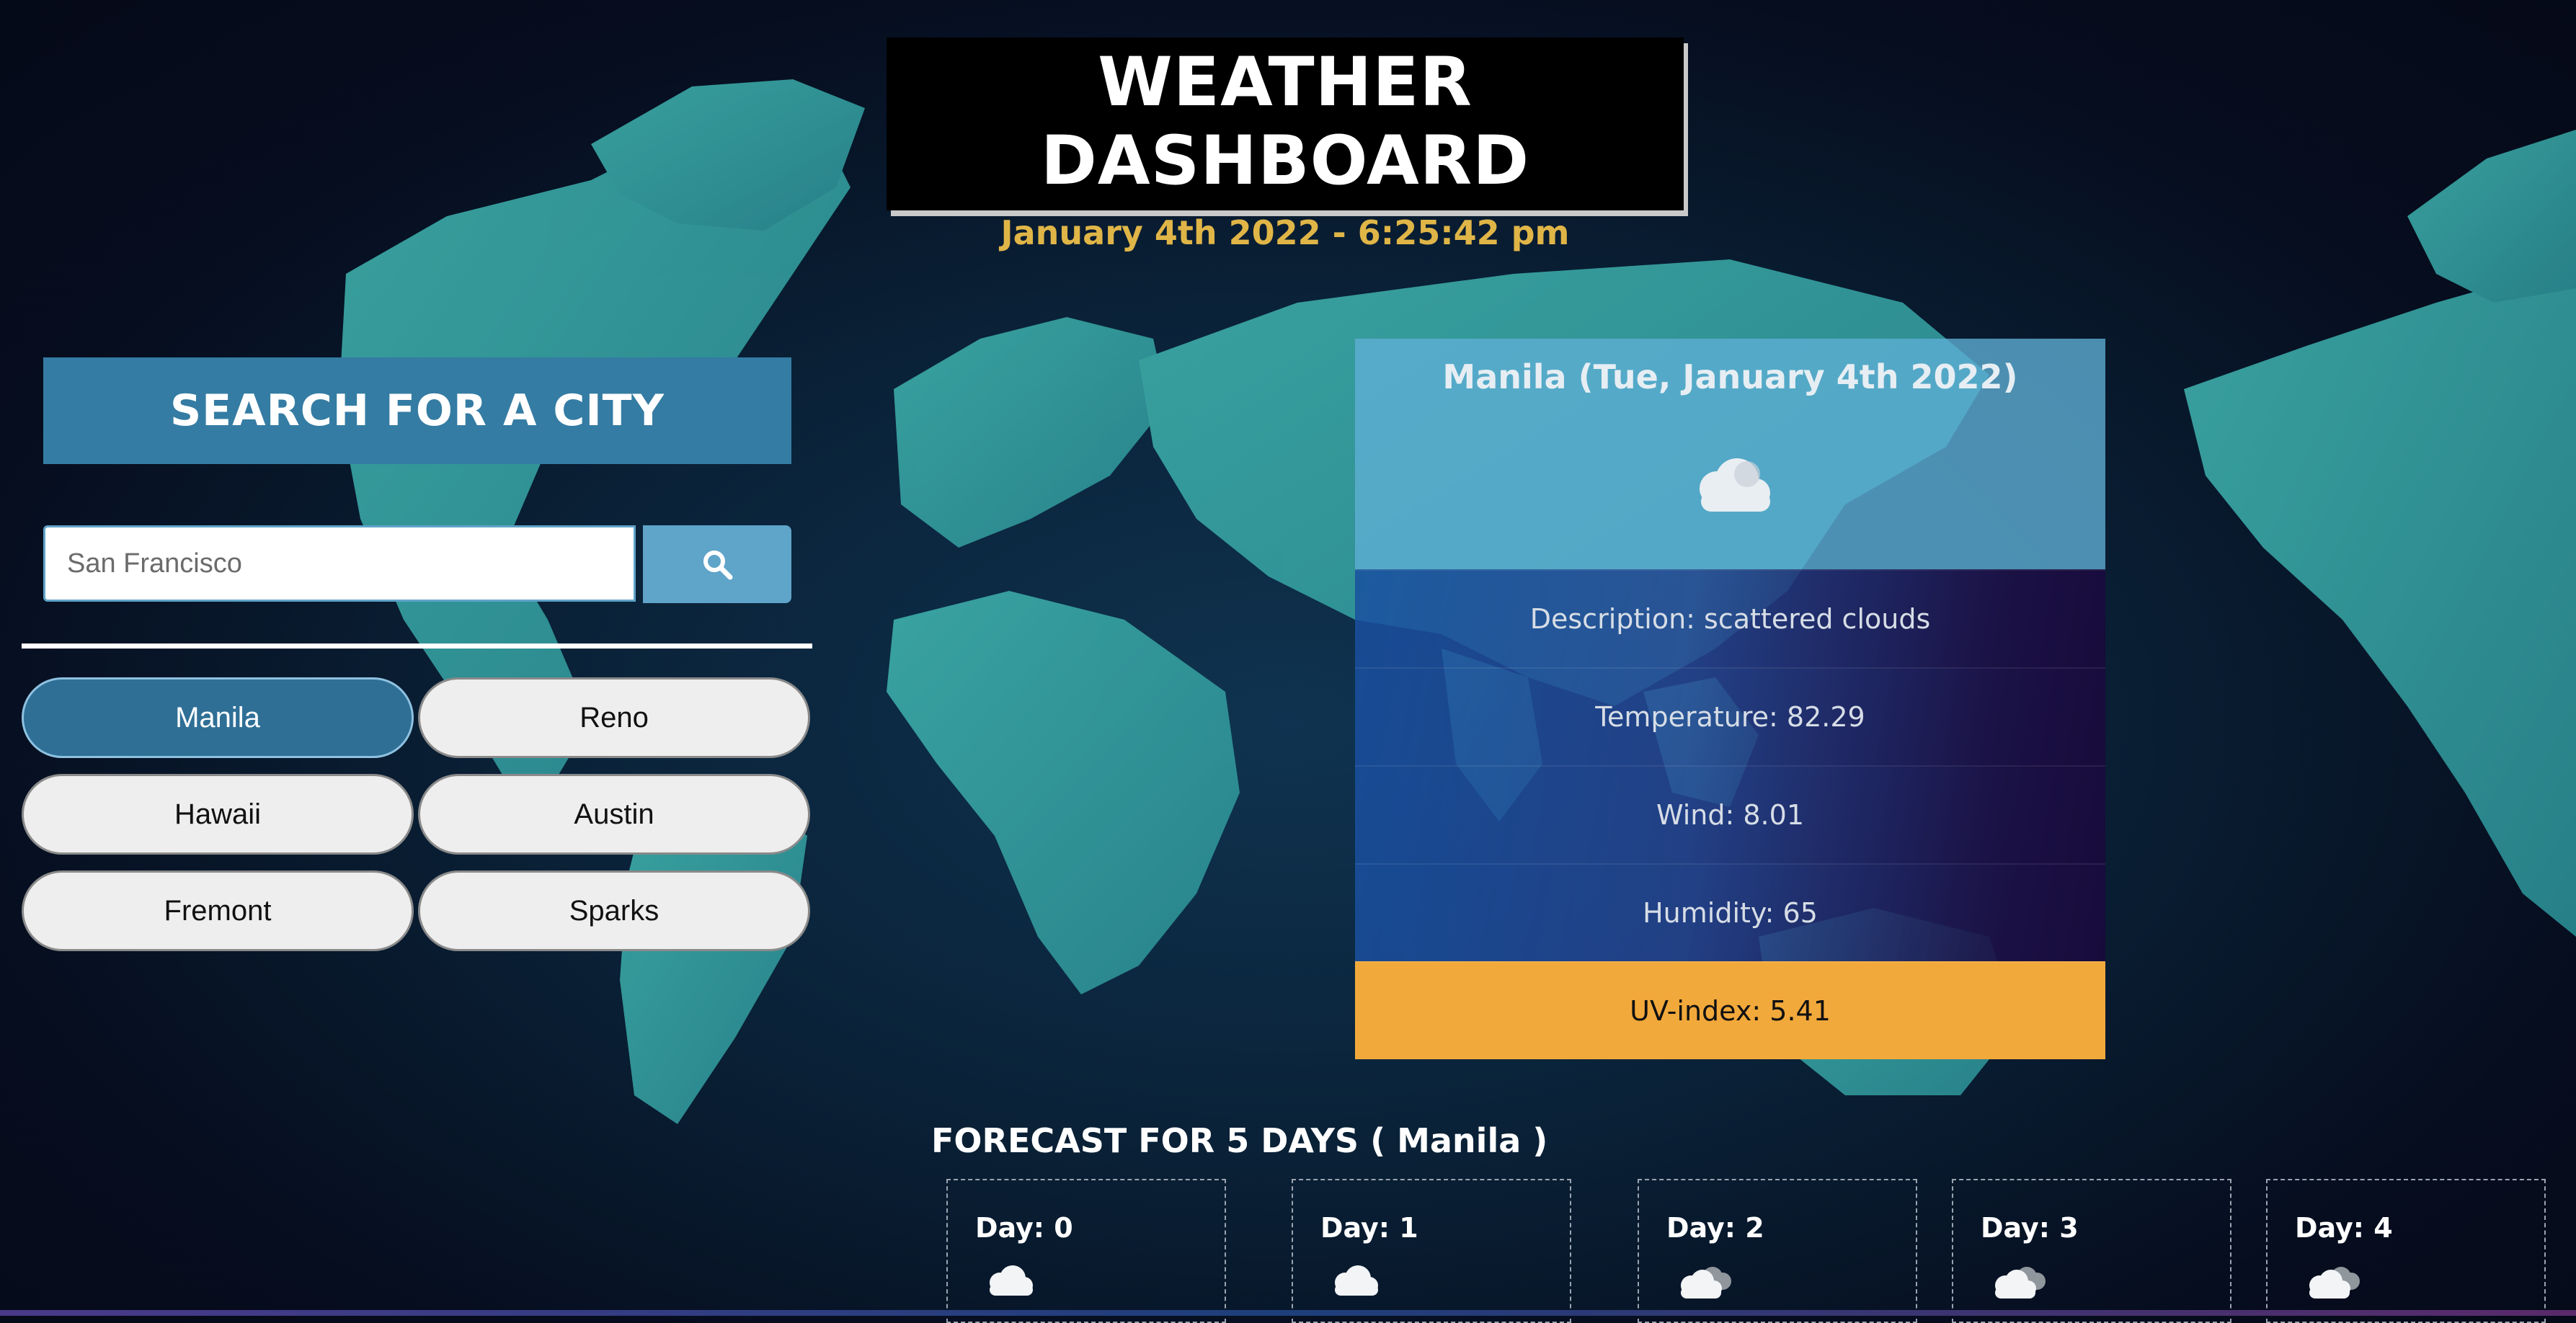 This screenshot has height=1323, width=2576. Describe the element at coordinates (1431, 1251) in the screenshot. I see `forecast-card-day-1: Day: 1` at that location.